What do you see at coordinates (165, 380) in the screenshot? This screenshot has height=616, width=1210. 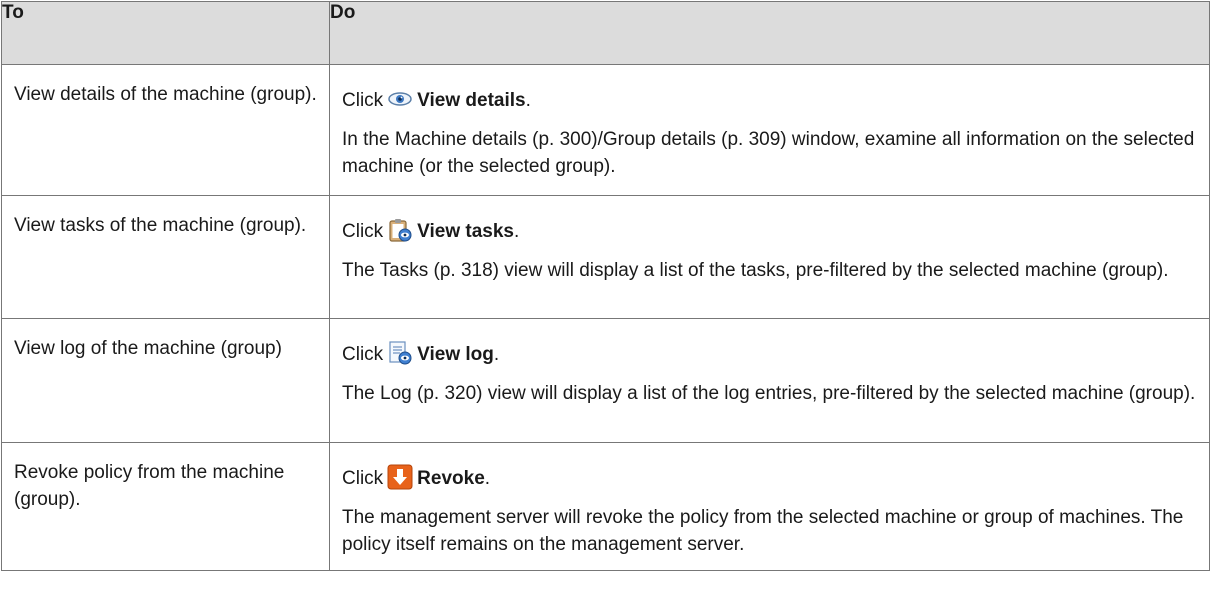 I see `to-cell: View log of the machine (group)` at bounding box center [165, 380].